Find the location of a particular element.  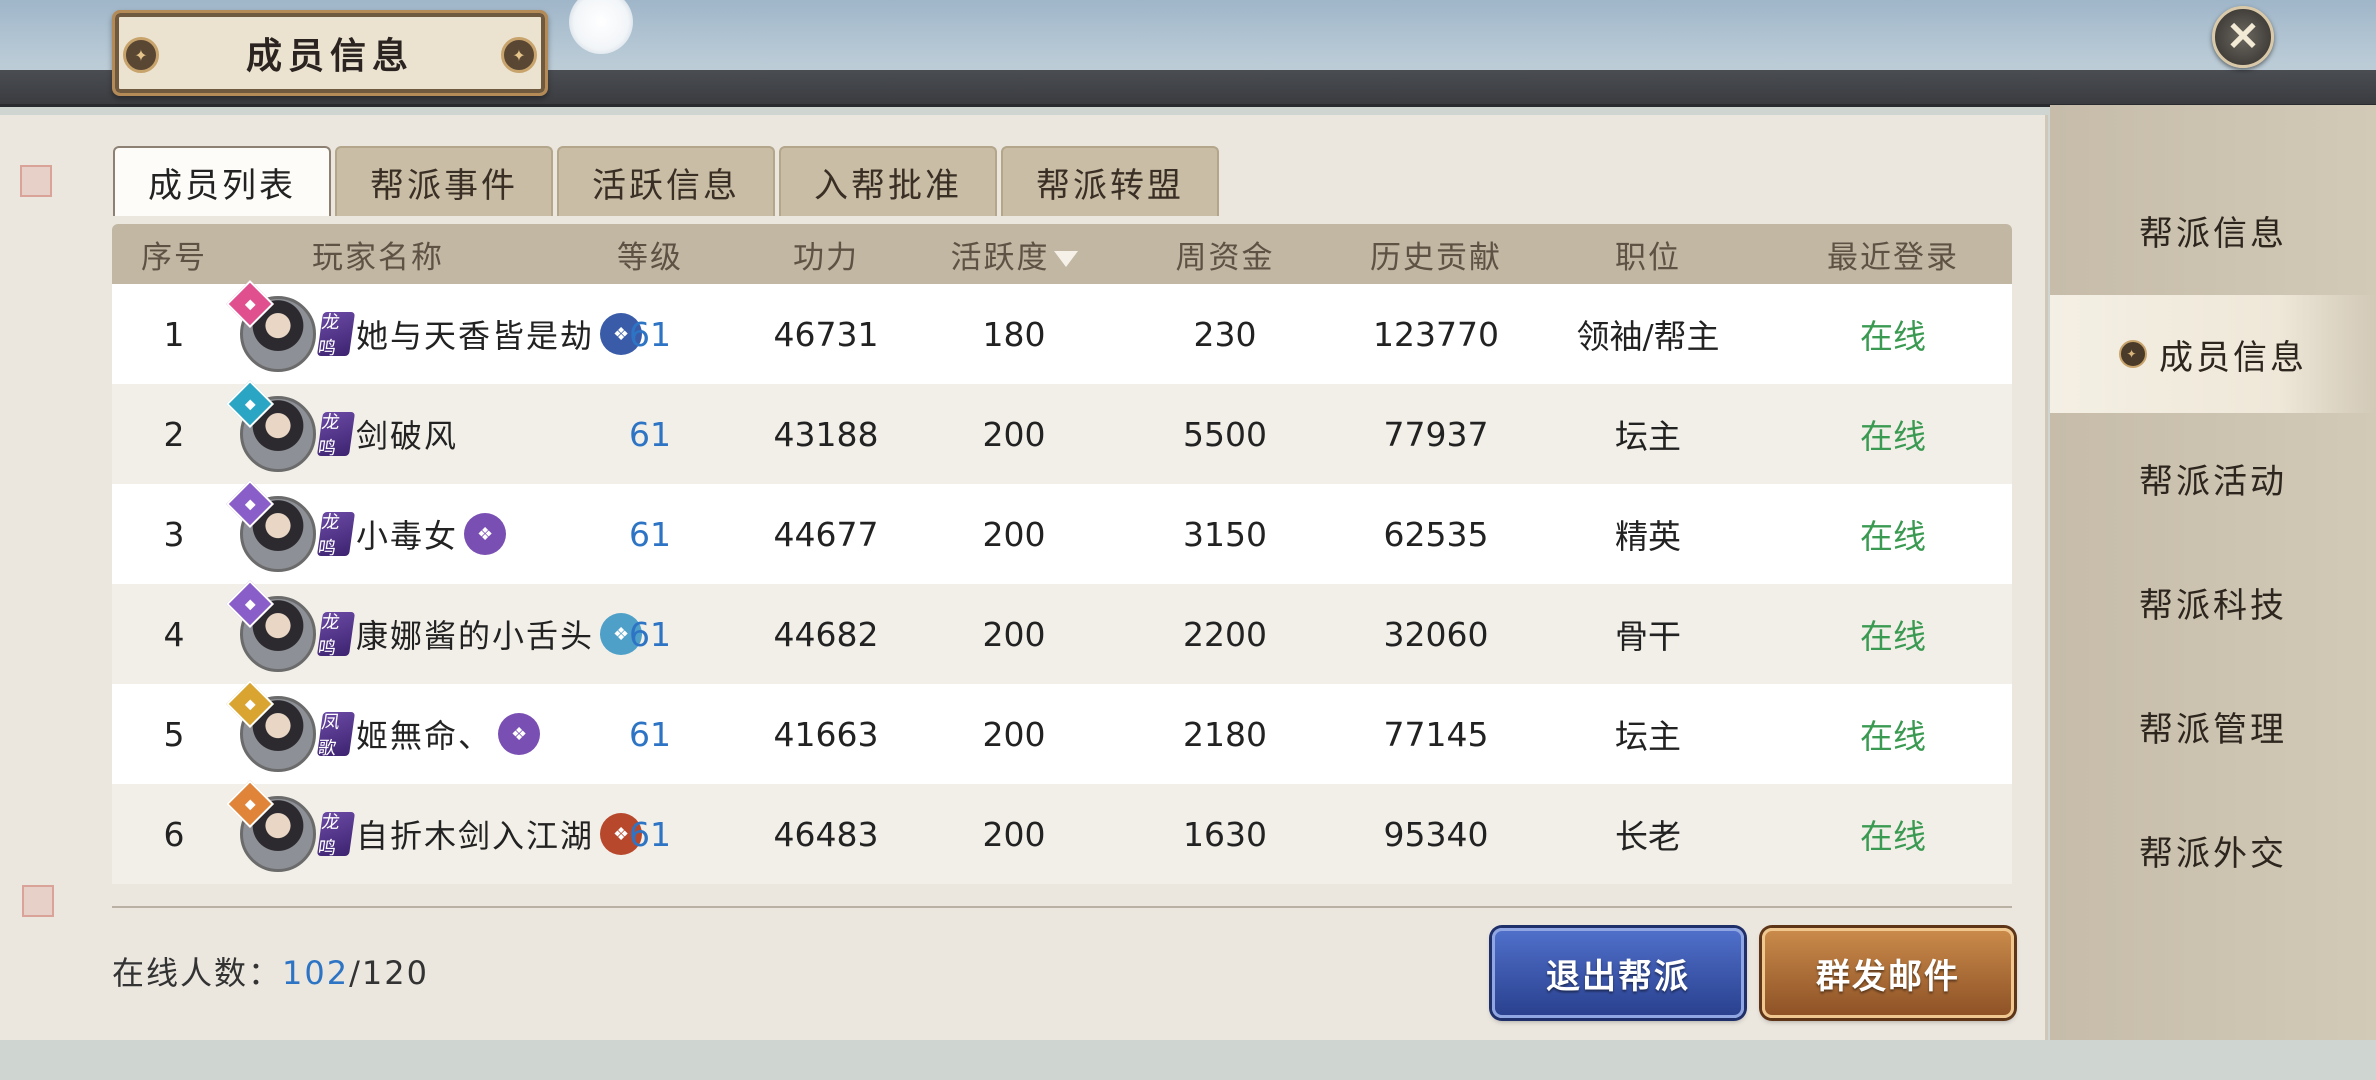

sidenav-item-5: 帮派外交 is located at coordinates (2213, 850).